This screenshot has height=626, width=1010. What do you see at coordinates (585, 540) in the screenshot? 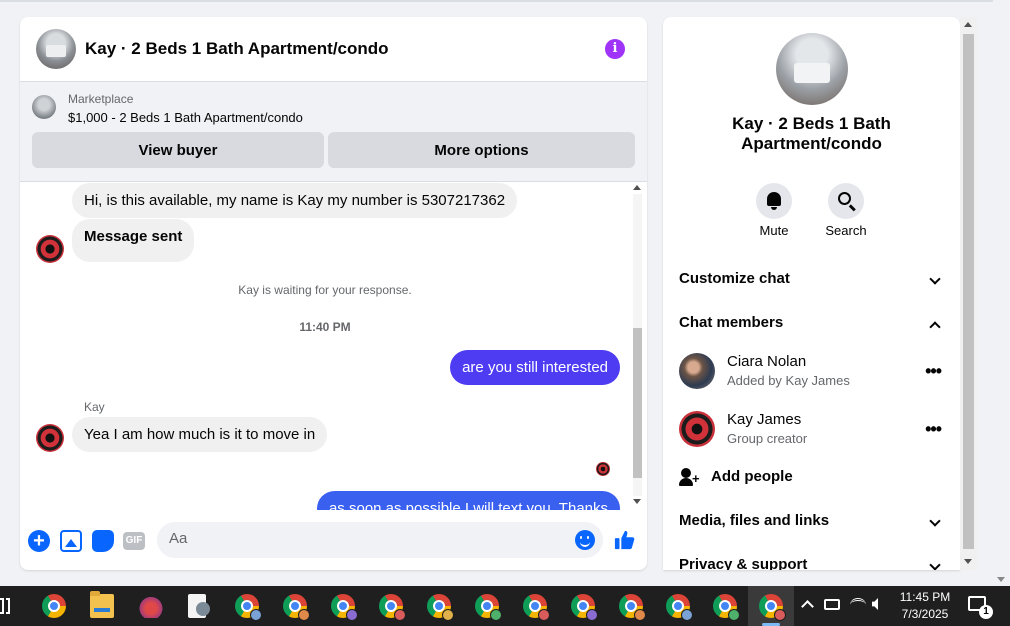
I see `emoji-icon` at bounding box center [585, 540].